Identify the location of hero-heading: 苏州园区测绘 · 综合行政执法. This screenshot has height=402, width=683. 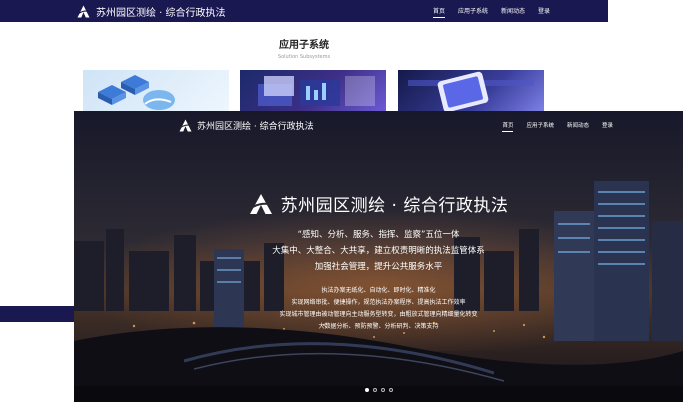
(378, 203).